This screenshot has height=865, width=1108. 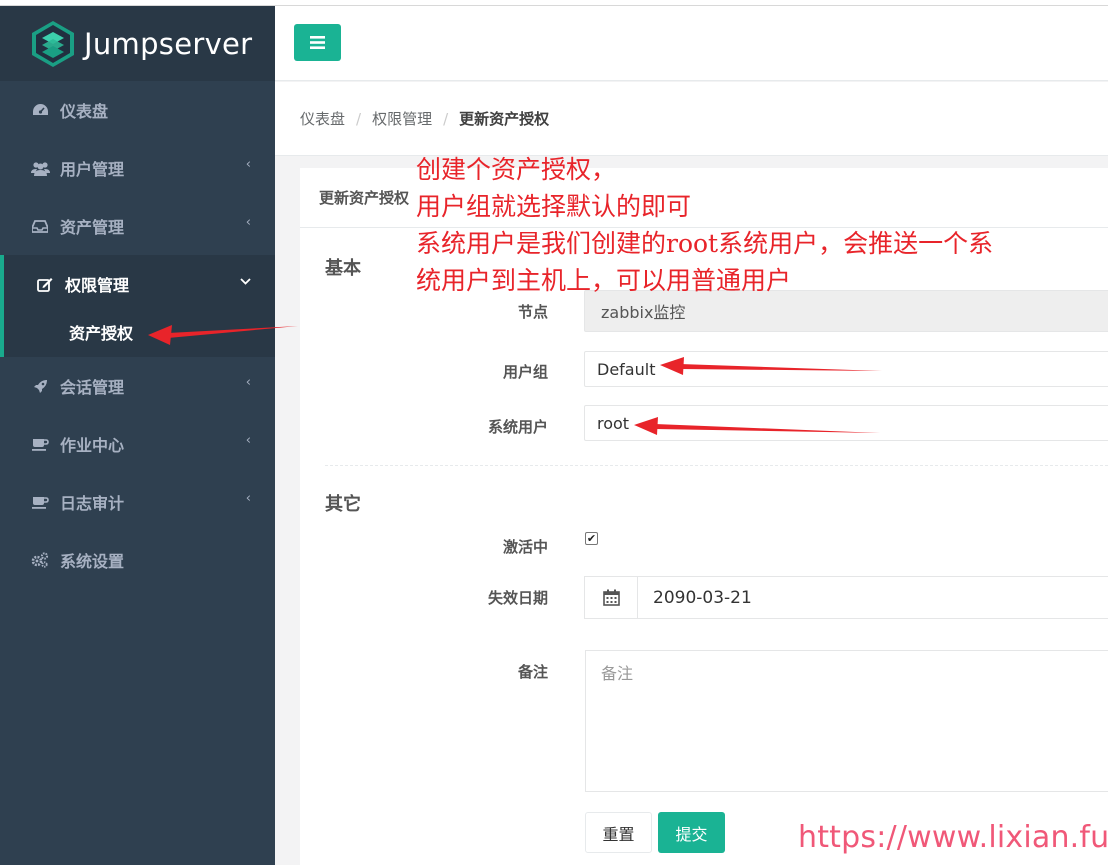 I want to click on sidebar-item-permissions: 权限管理 资产授权, so click(x=137, y=306).